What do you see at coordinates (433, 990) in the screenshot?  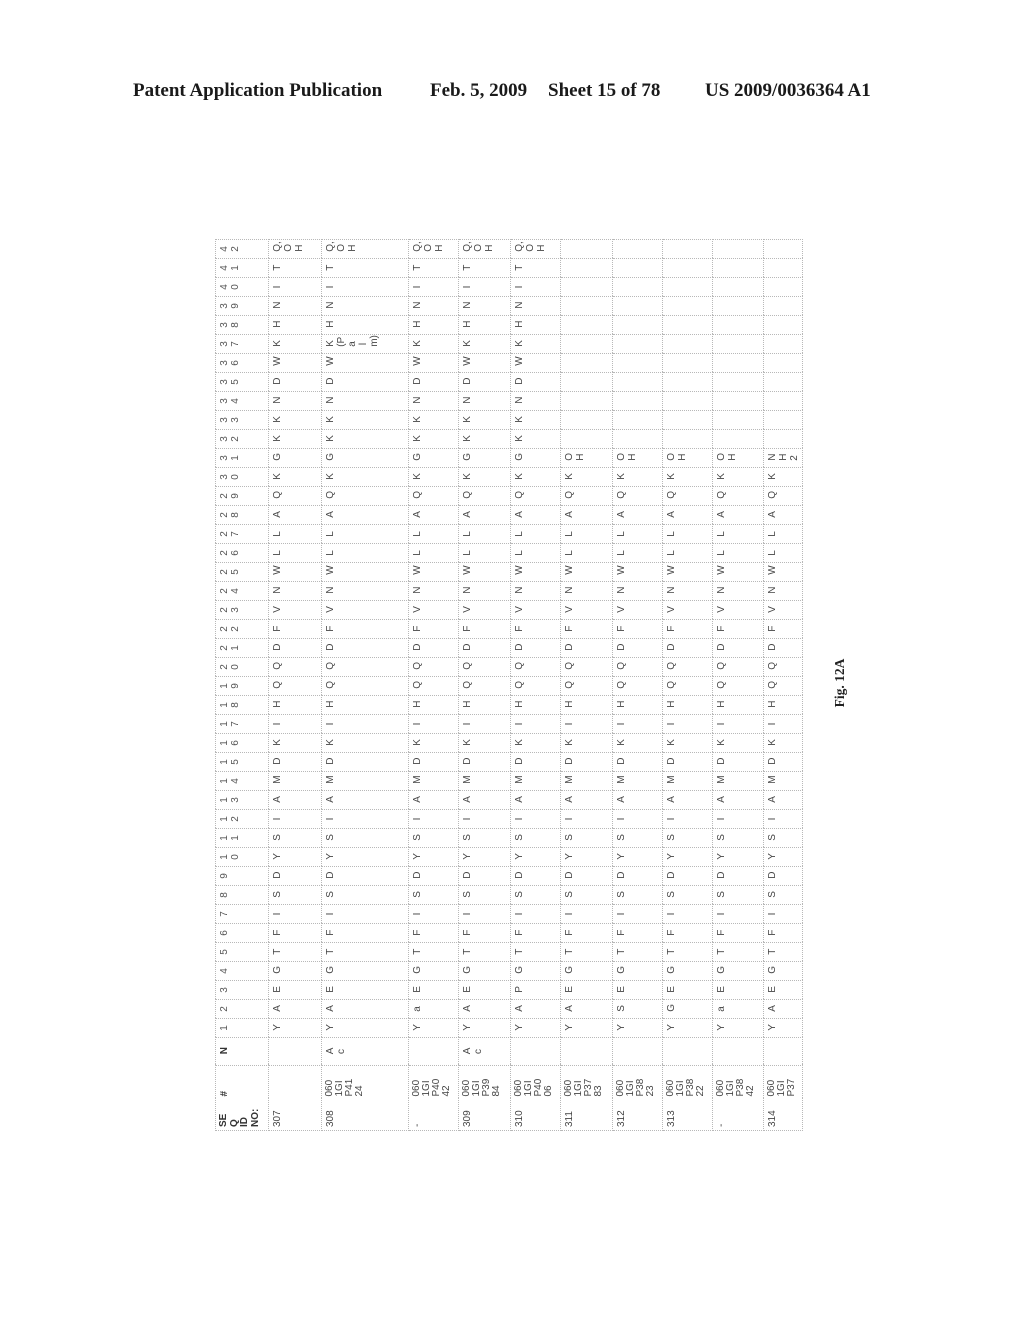 I see `residue-cell: E` at bounding box center [433, 990].